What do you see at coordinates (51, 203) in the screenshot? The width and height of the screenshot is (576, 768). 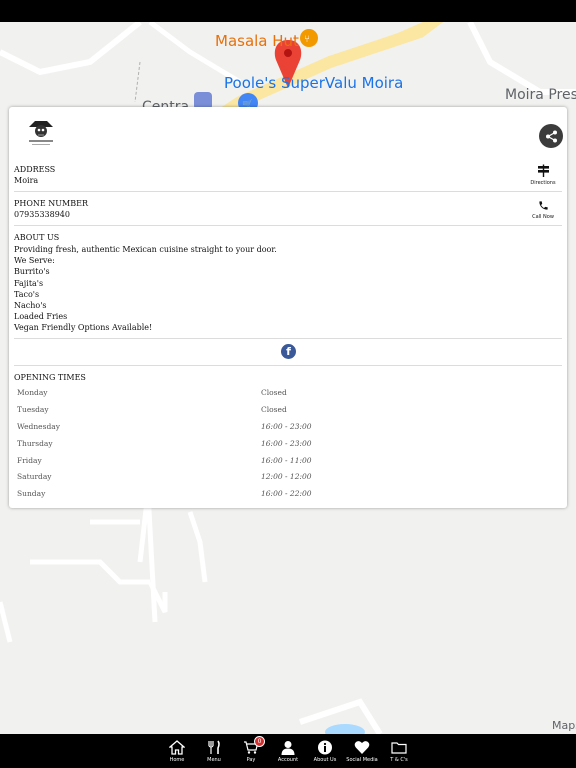 I see `phone-heading: PHONE NUMBER` at bounding box center [51, 203].